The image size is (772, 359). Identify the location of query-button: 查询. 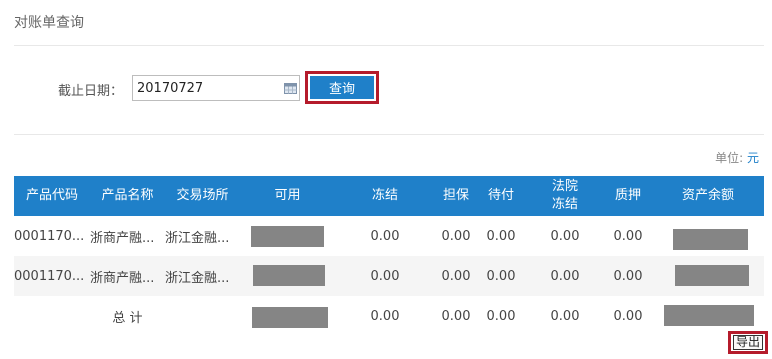
(342, 87).